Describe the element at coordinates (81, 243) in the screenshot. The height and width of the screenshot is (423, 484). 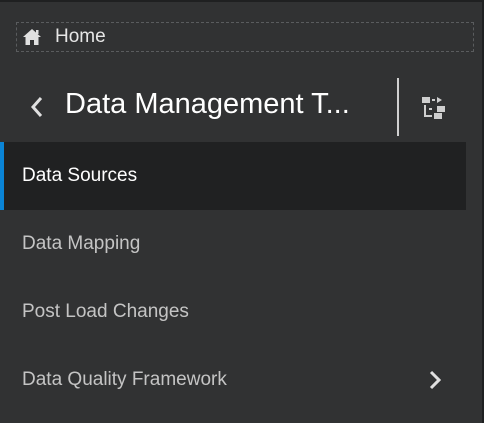
I see `nav-item-label: Data Mapping` at that location.